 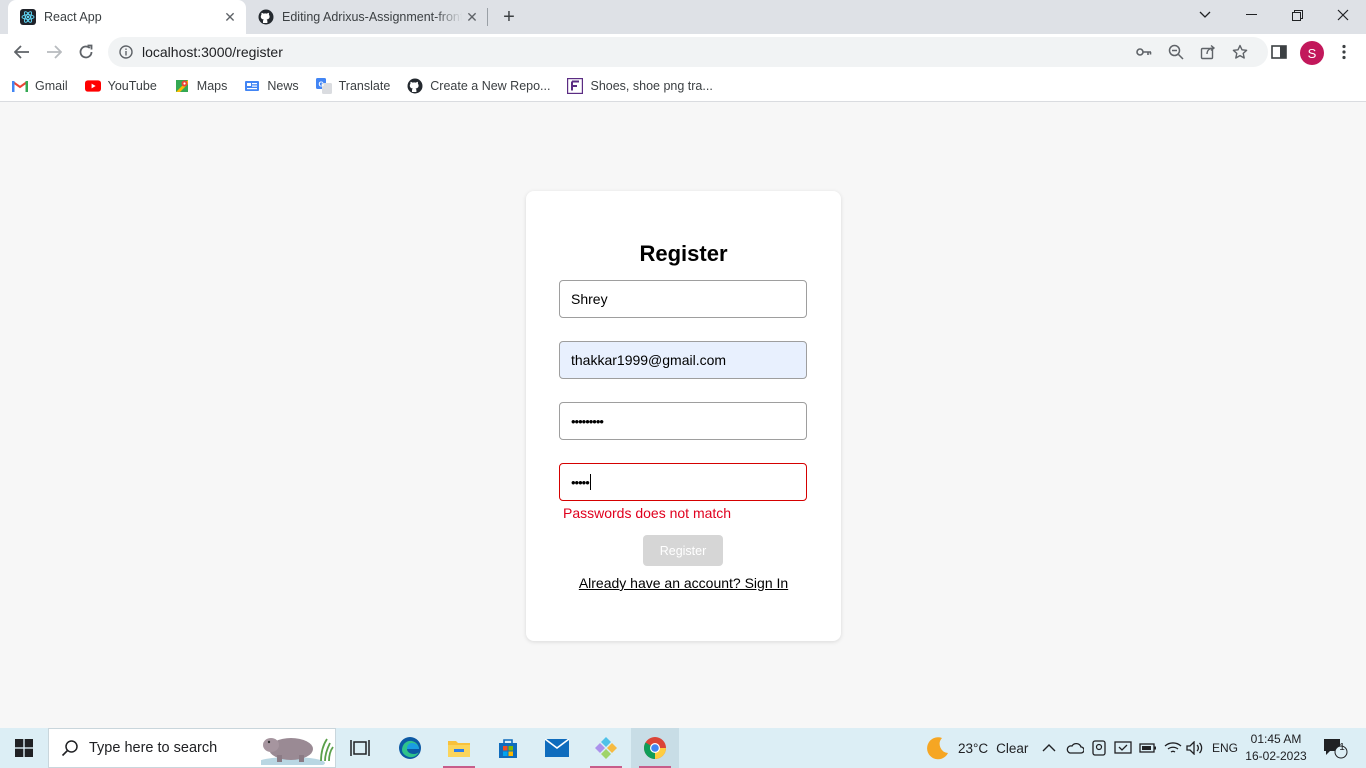 I want to click on notification-count: 1, so click(x=1342, y=747).